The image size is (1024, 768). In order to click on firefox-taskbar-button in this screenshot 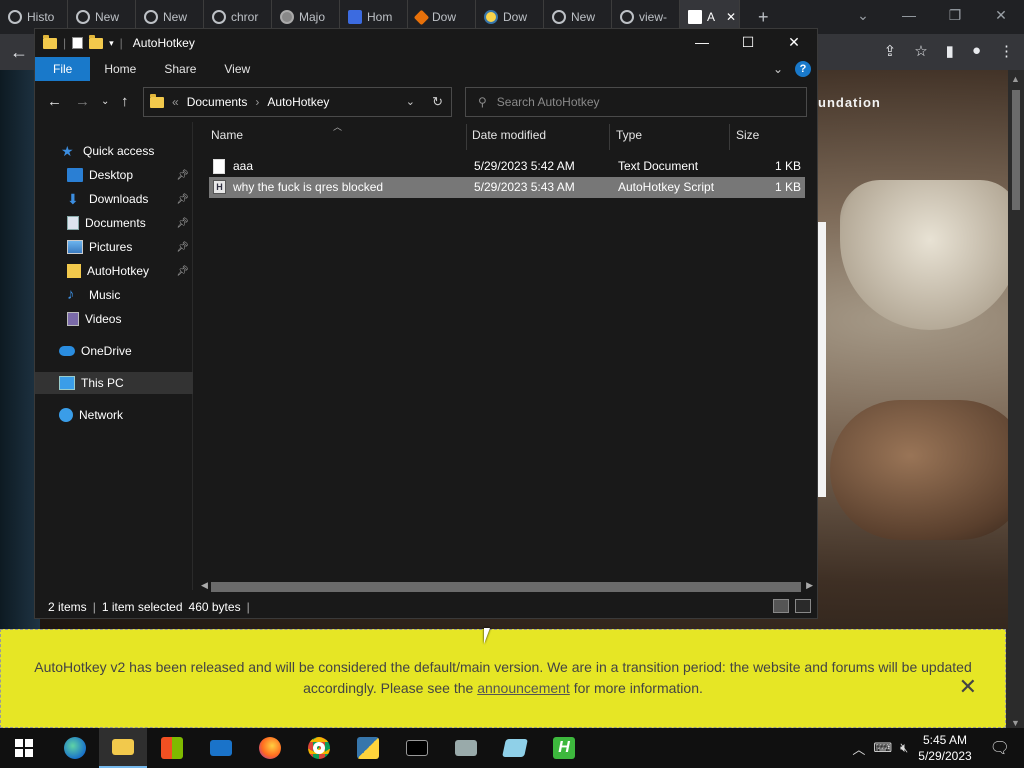, I will do `click(270, 748)`.